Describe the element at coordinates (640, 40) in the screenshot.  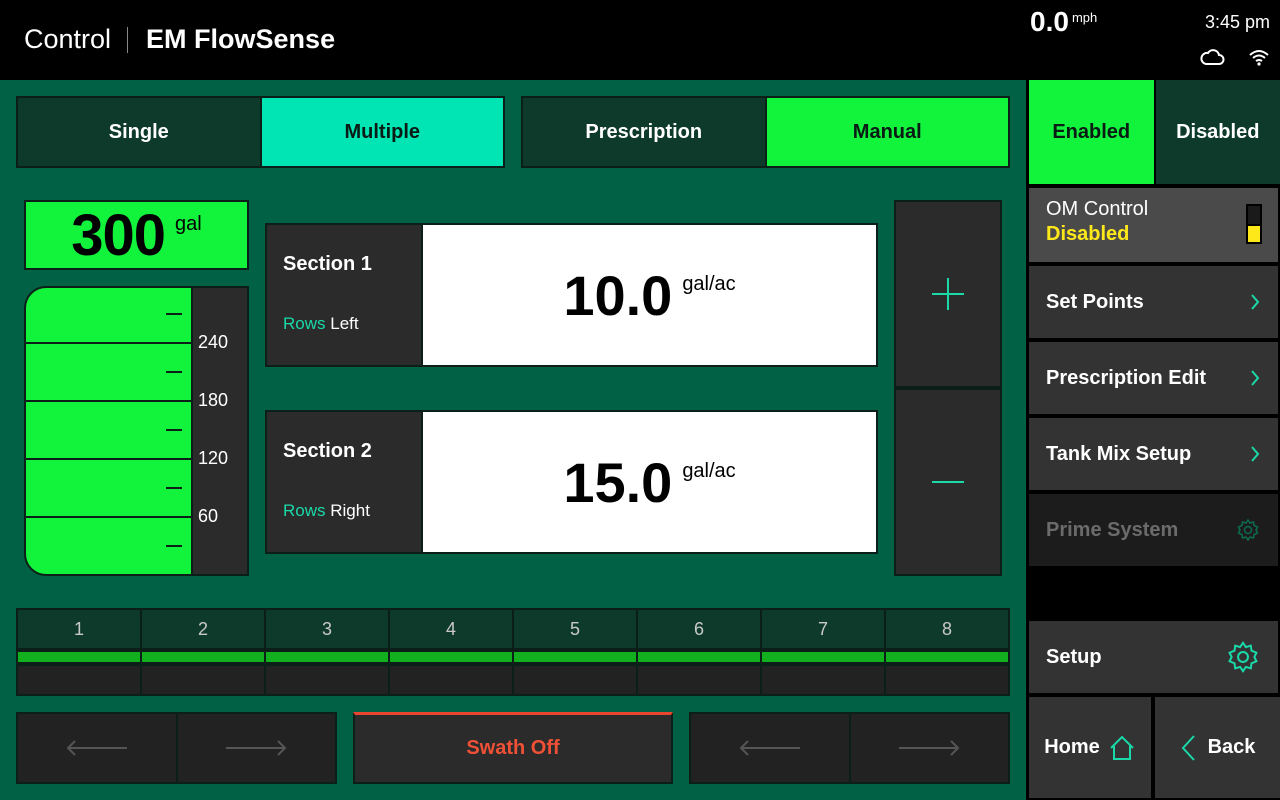
I see `top-bar: Control EM FlowSense 0.0 mph 3:45 pm` at that location.